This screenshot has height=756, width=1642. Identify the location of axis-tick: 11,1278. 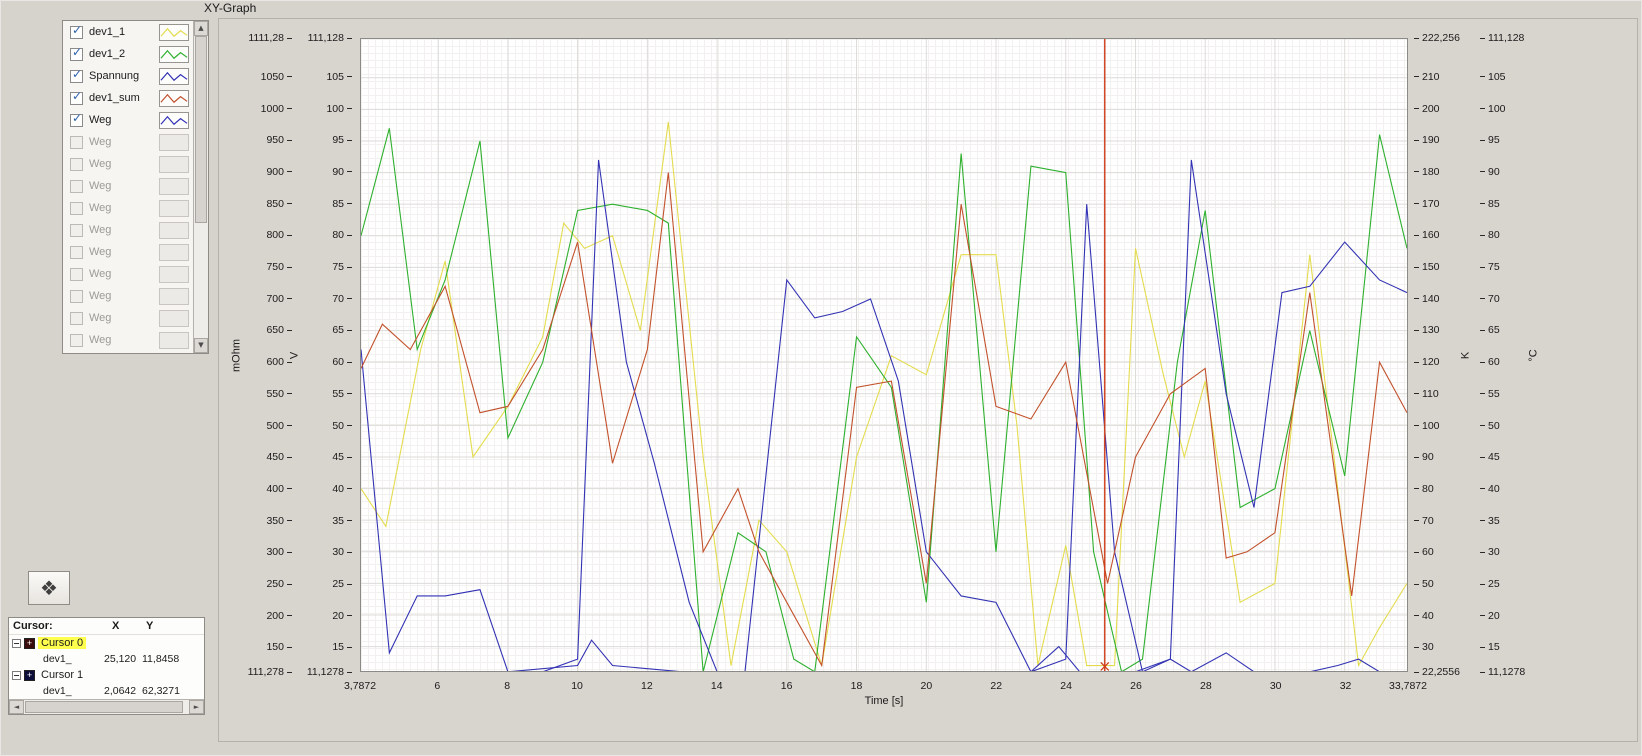
(1502, 672).